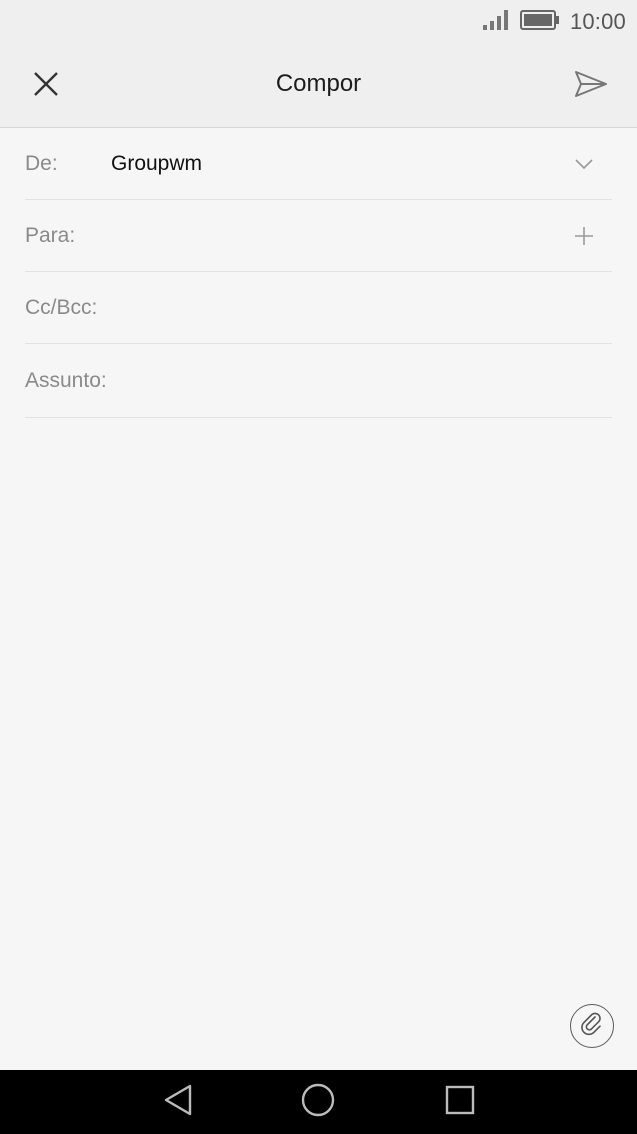 The width and height of the screenshot is (637, 1134). Describe the element at coordinates (584, 164) in the screenshot. I see `chevron-down-icon` at that location.